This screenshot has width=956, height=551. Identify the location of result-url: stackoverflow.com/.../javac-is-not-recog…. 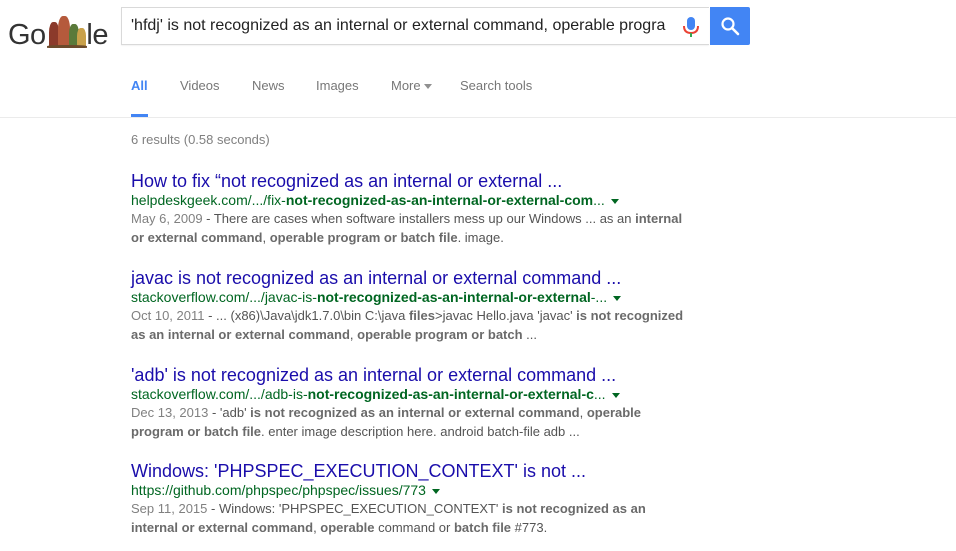
(411, 297).